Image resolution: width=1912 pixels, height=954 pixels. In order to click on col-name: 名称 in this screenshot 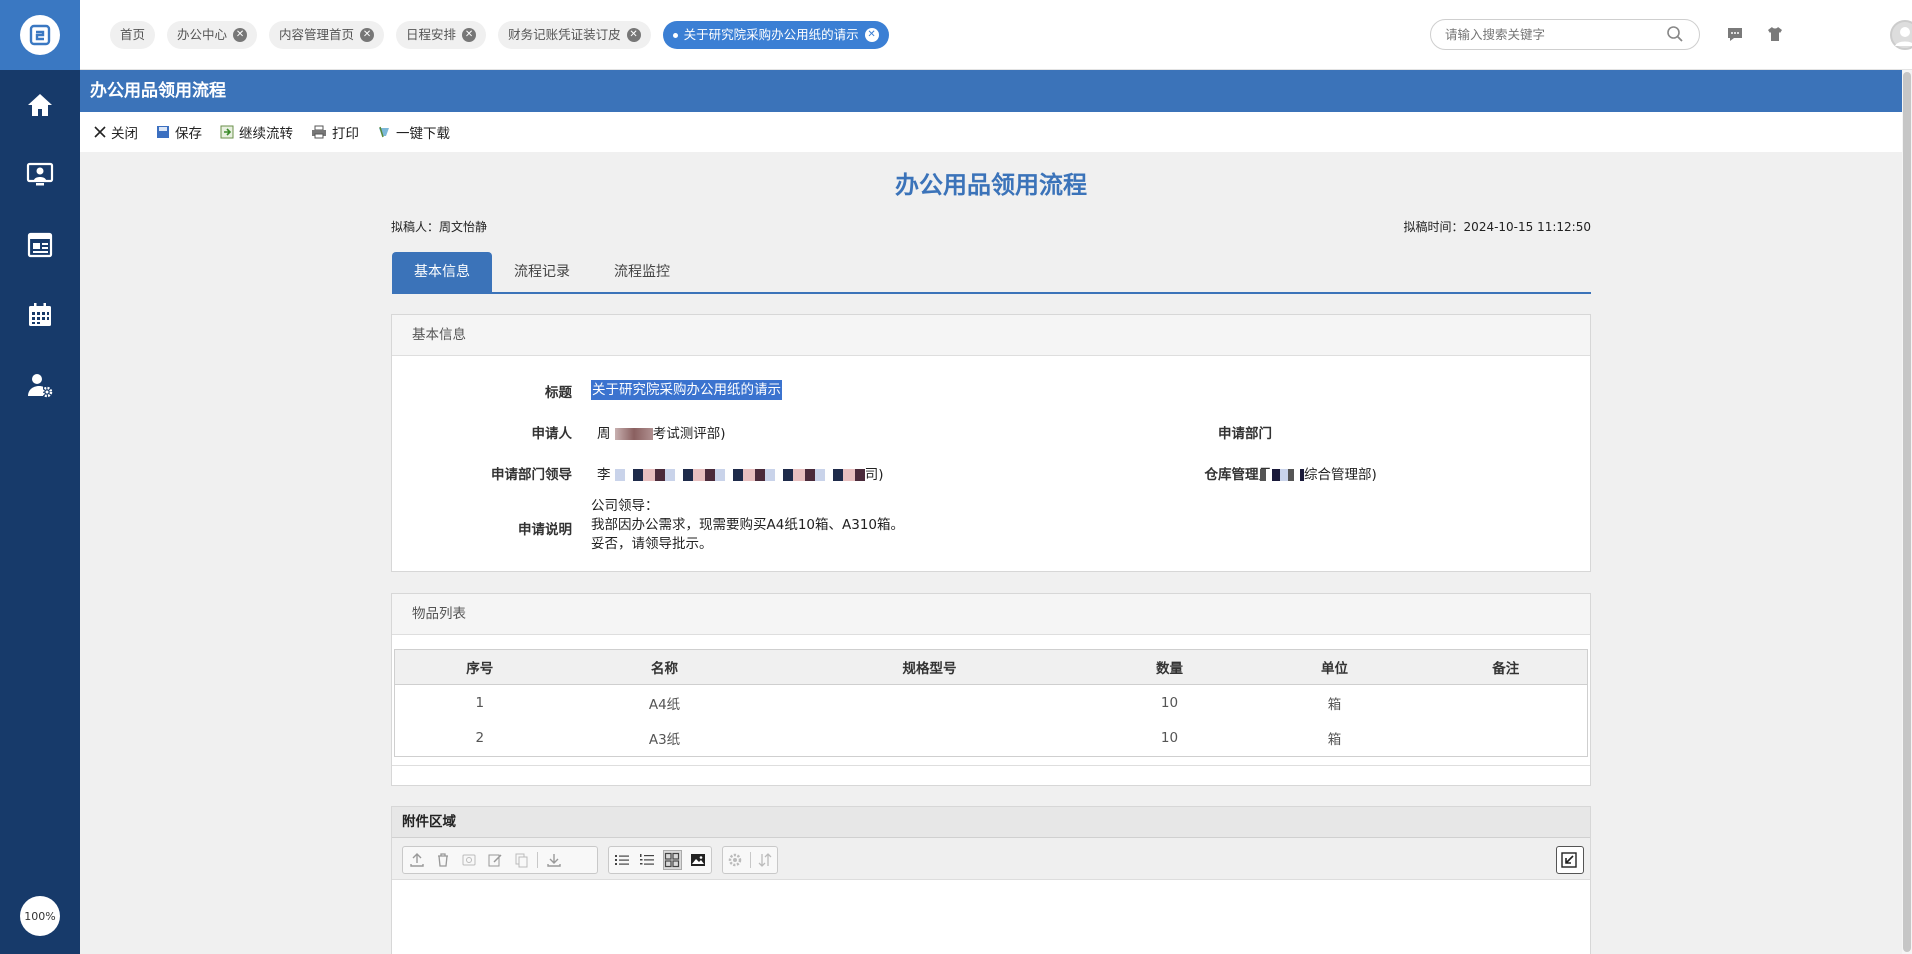, I will do `click(664, 667)`.